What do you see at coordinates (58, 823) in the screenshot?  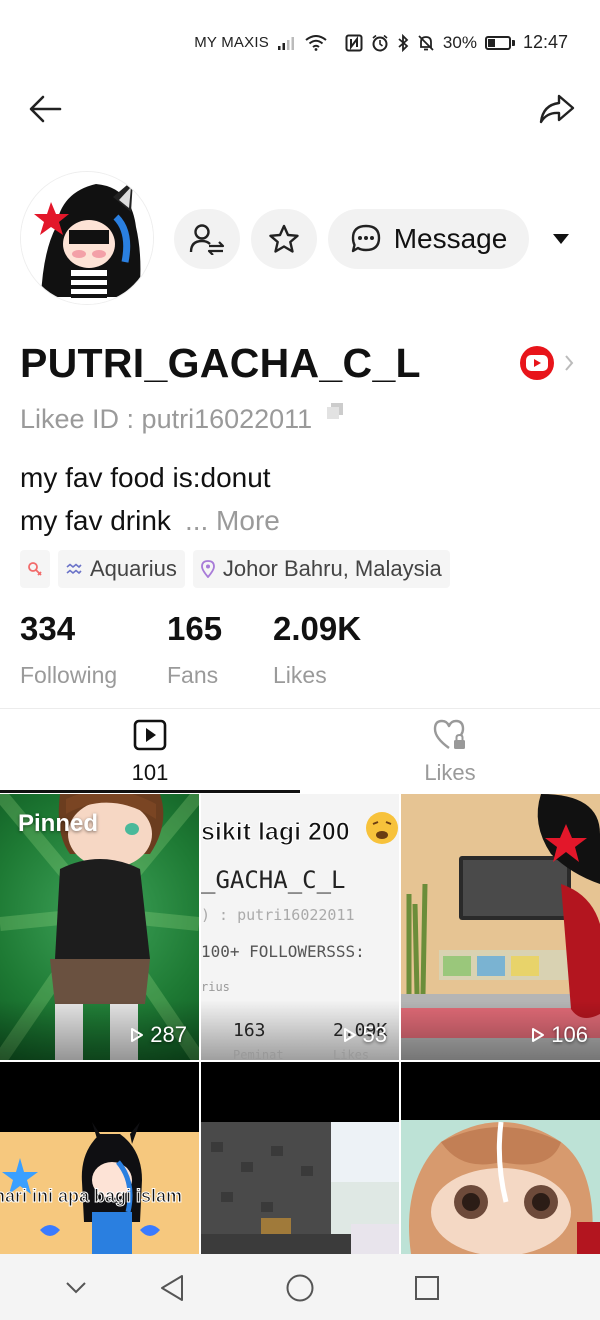 I see `pinned-badge: Pinned` at bounding box center [58, 823].